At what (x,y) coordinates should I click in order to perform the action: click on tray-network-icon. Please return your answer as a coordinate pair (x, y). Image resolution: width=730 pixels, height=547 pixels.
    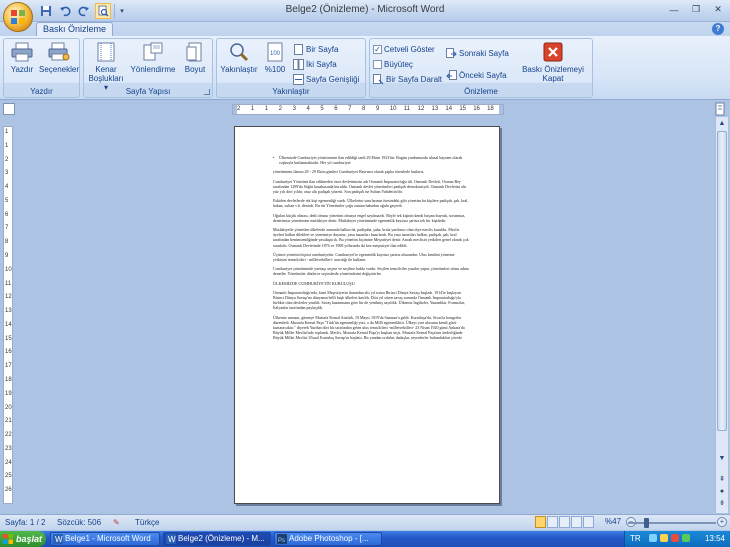
    Looking at the image, I should click on (653, 538).